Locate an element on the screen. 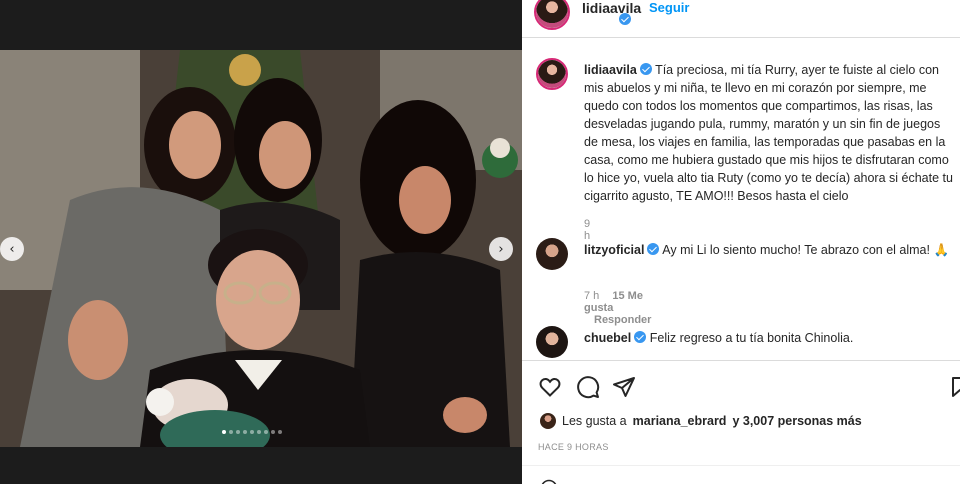 This screenshot has width=960, height=484. chevron-right-icon: › is located at coordinates (501, 249).